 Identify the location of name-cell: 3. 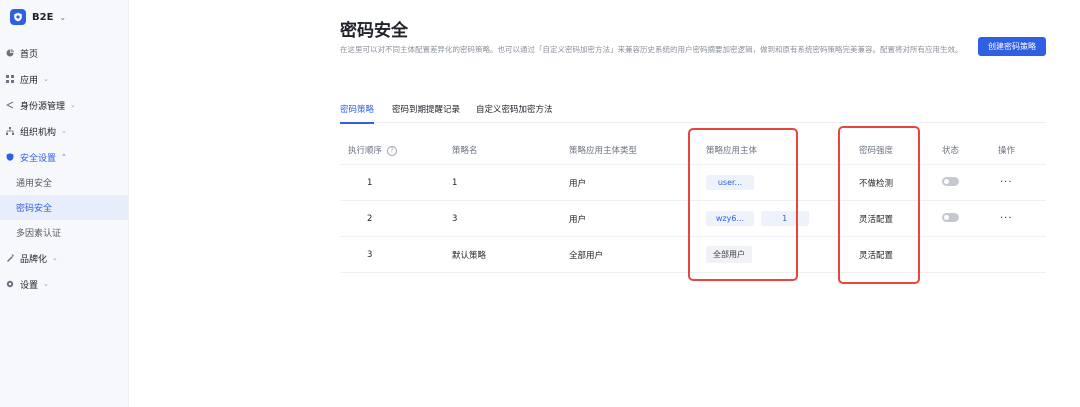
(455, 218).